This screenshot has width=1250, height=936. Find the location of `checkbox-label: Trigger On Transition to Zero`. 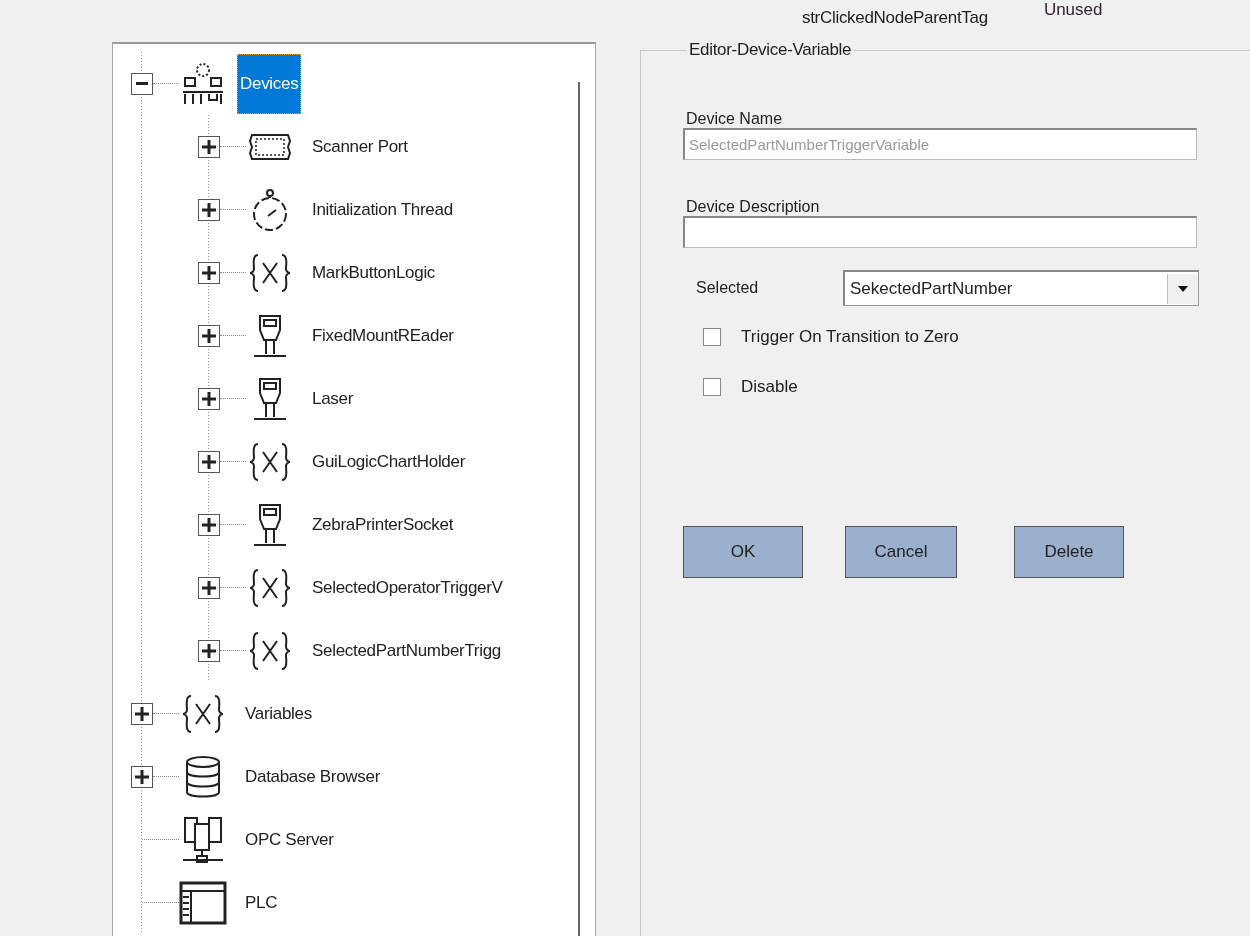

checkbox-label: Trigger On Transition to Zero is located at coordinates (850, 337).